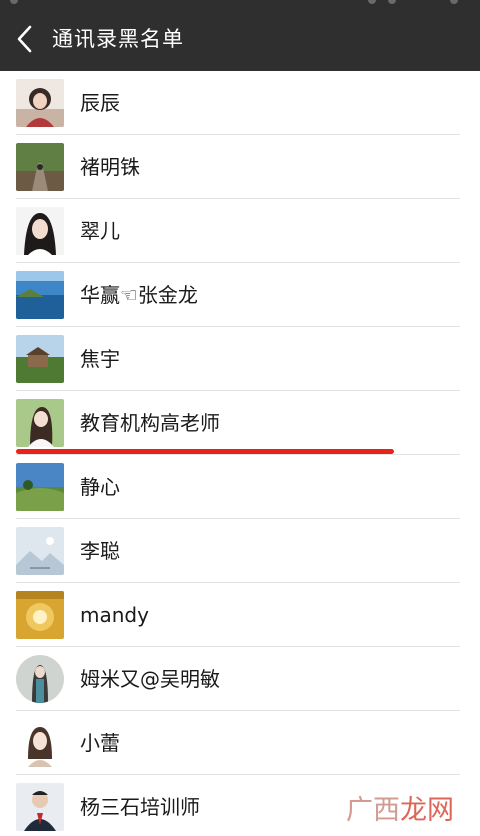 This screenshot has height=836, width=480. I want to click on contact-row: mandy, so click(240, 615).